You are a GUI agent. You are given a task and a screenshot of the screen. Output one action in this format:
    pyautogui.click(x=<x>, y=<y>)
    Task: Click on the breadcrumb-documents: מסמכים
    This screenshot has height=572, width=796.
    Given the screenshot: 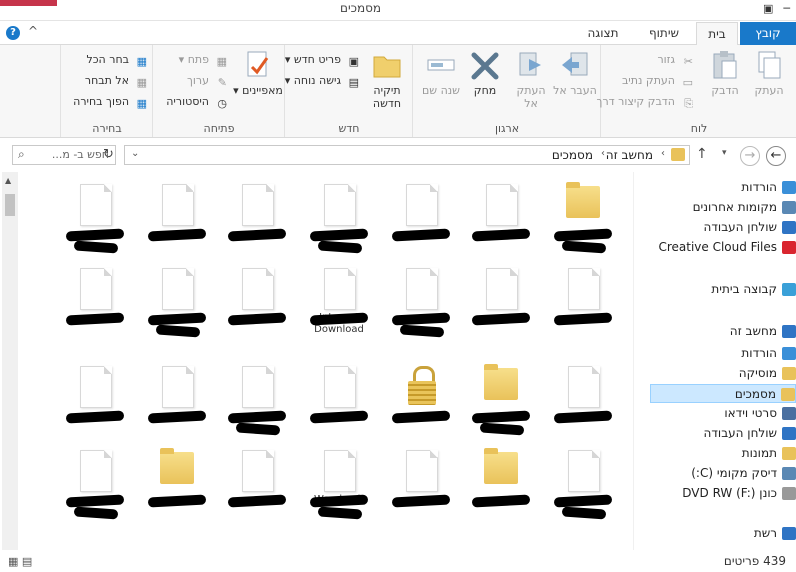 What is the action you would take?
    pyautogui.click(x=572, y=155)
    